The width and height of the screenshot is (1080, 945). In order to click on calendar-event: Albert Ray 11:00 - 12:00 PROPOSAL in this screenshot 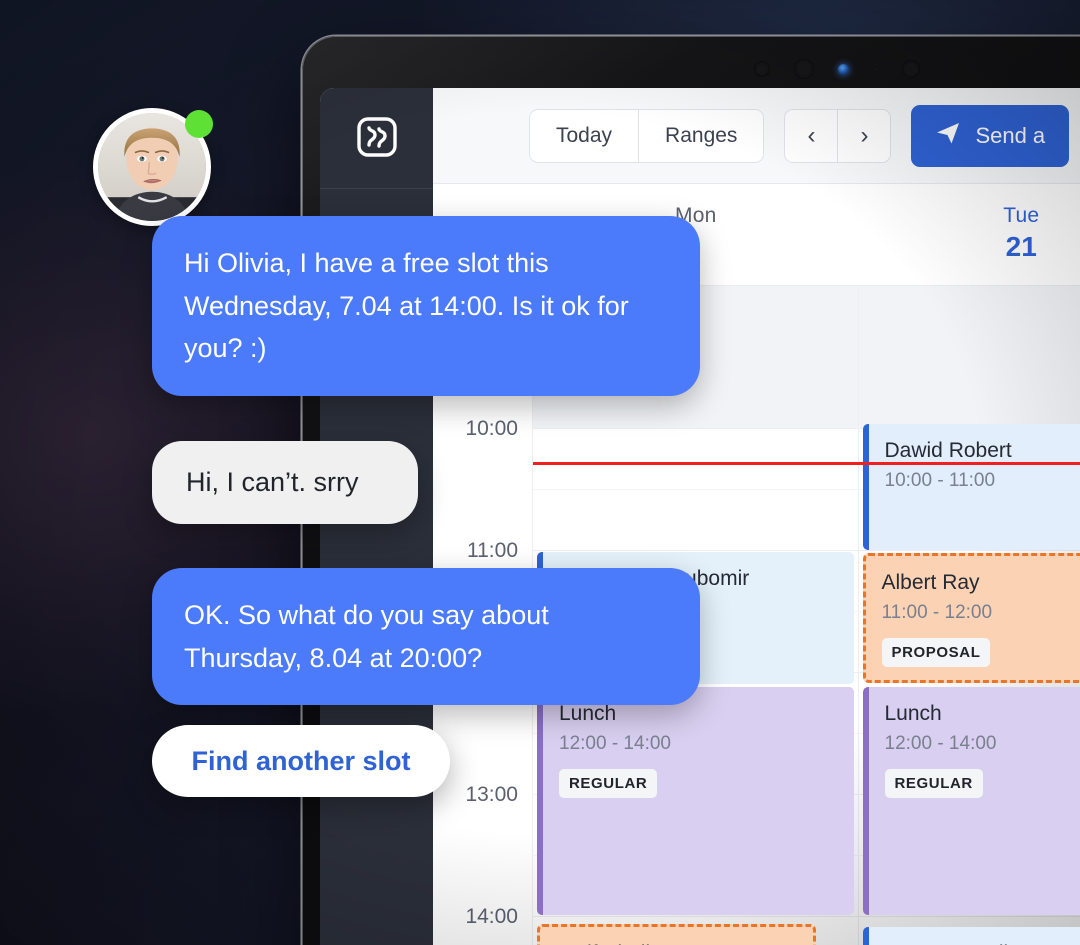, I will do `click(971, 618)`.